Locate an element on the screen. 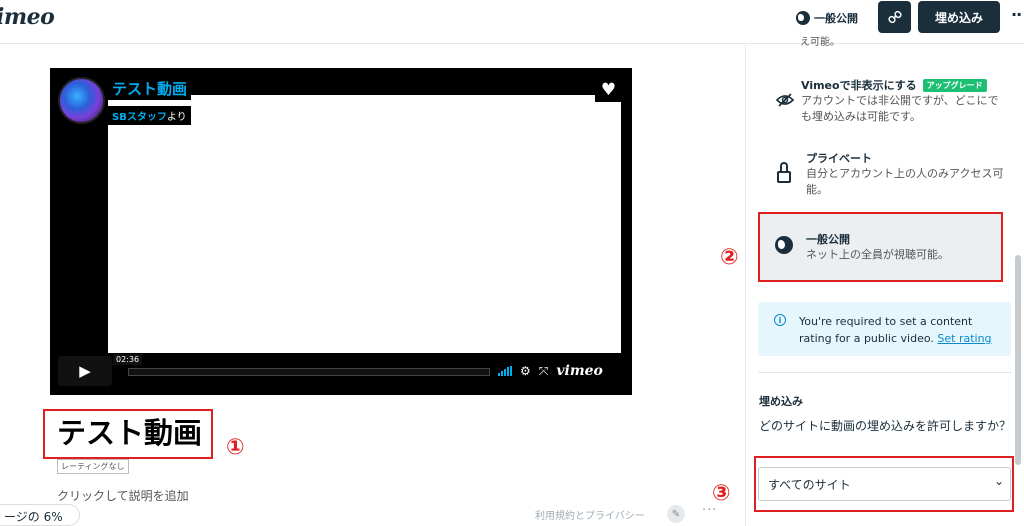 This screenshot has height=526, width=1024. panel-scrollbar is located at coordinates (1018, 360).